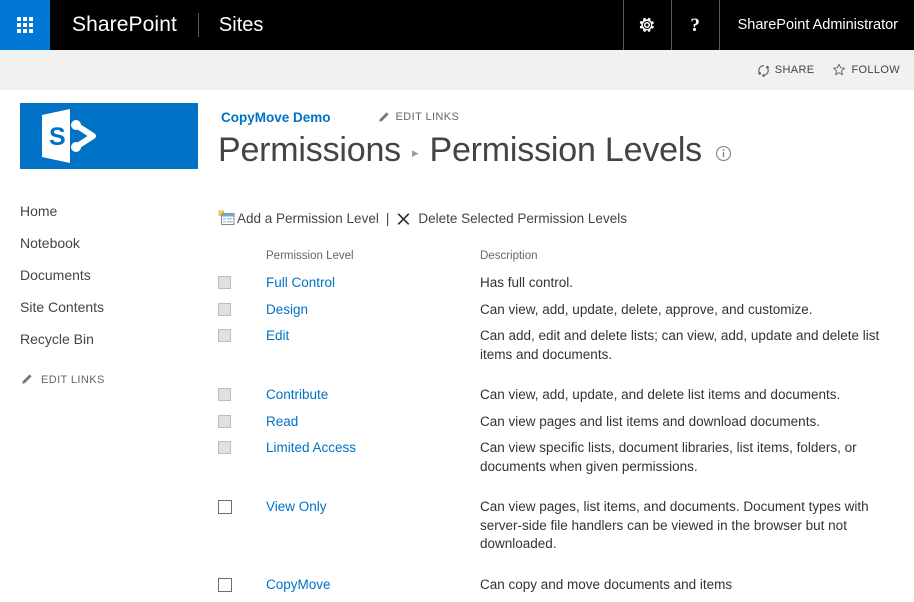  What do you see at coordinates (816, 25) in the screenshot?
I see `user-menu: SharePoint Administrator` at bounding box center [816, 25].